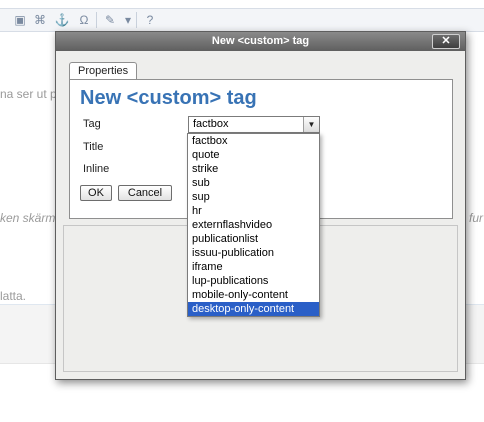 This screenshot has height=422, width=484. I want to click on link-icon: ⌘, so click(40, 20).